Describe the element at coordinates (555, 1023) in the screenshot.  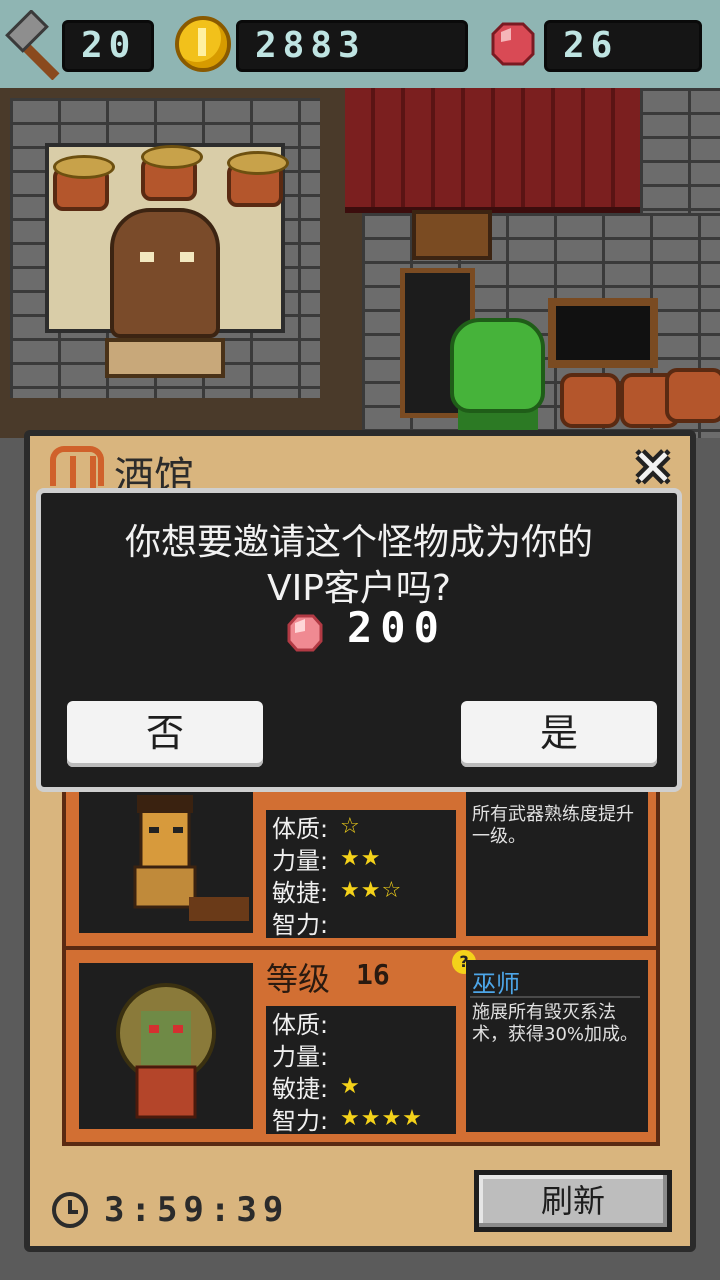
I see `skill-description: 施展所有毁灭系法术，获得30%加成。` at that location.